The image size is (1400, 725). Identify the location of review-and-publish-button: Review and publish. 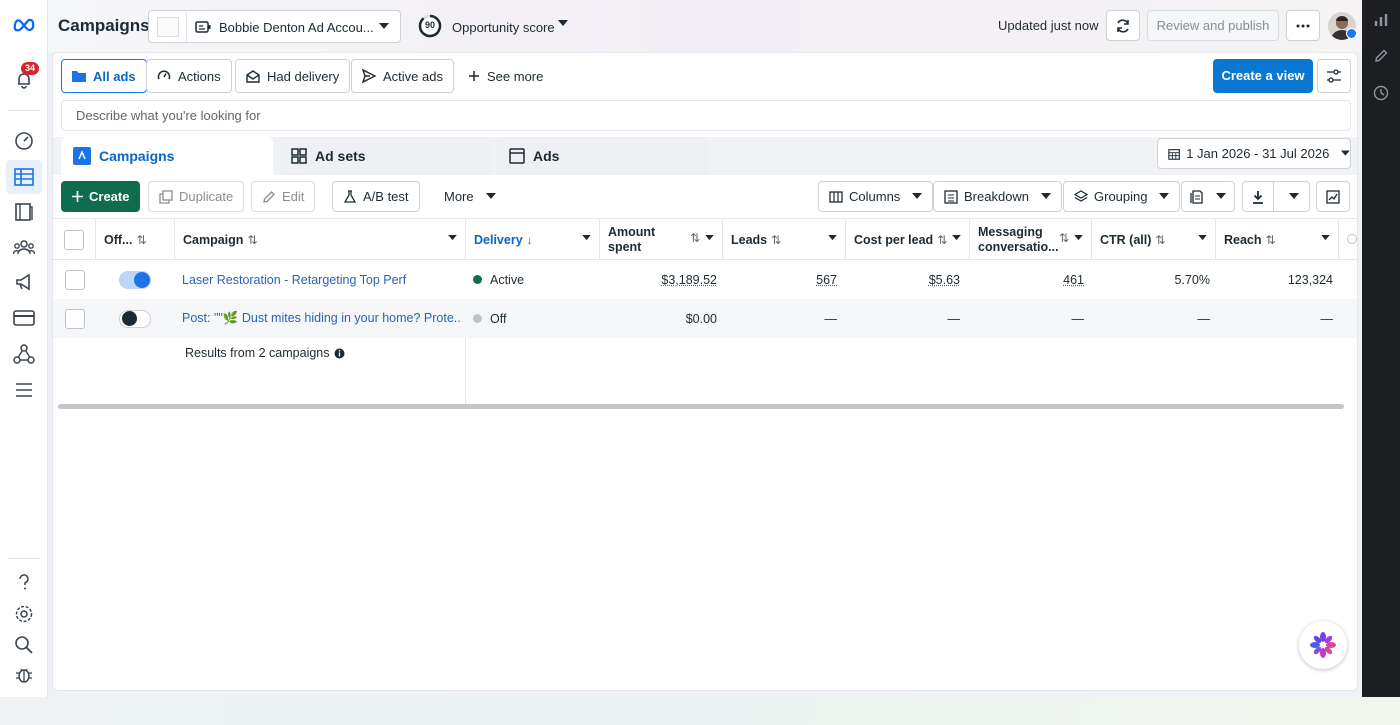
(1213, 25).